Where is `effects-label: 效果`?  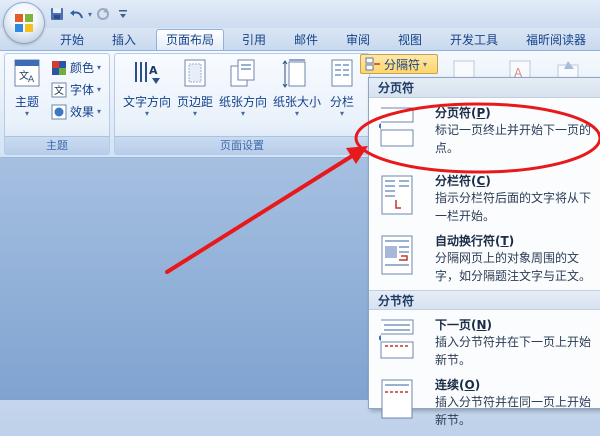
effects-label: 效果 is located at coordinates (82, 112).